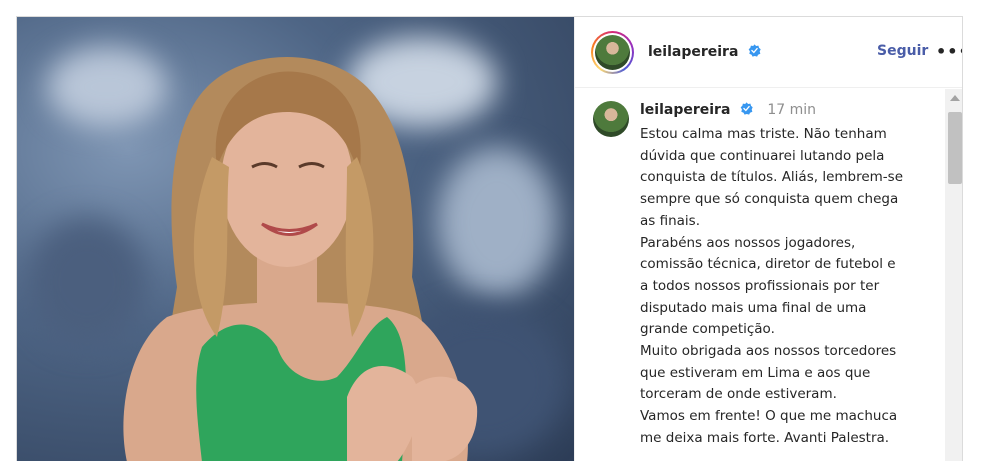 This screenshot has width=984, height=461. Describe the element at coordinates (953, 275) in the screenshot. I see `comments-scrollbar` at that location.